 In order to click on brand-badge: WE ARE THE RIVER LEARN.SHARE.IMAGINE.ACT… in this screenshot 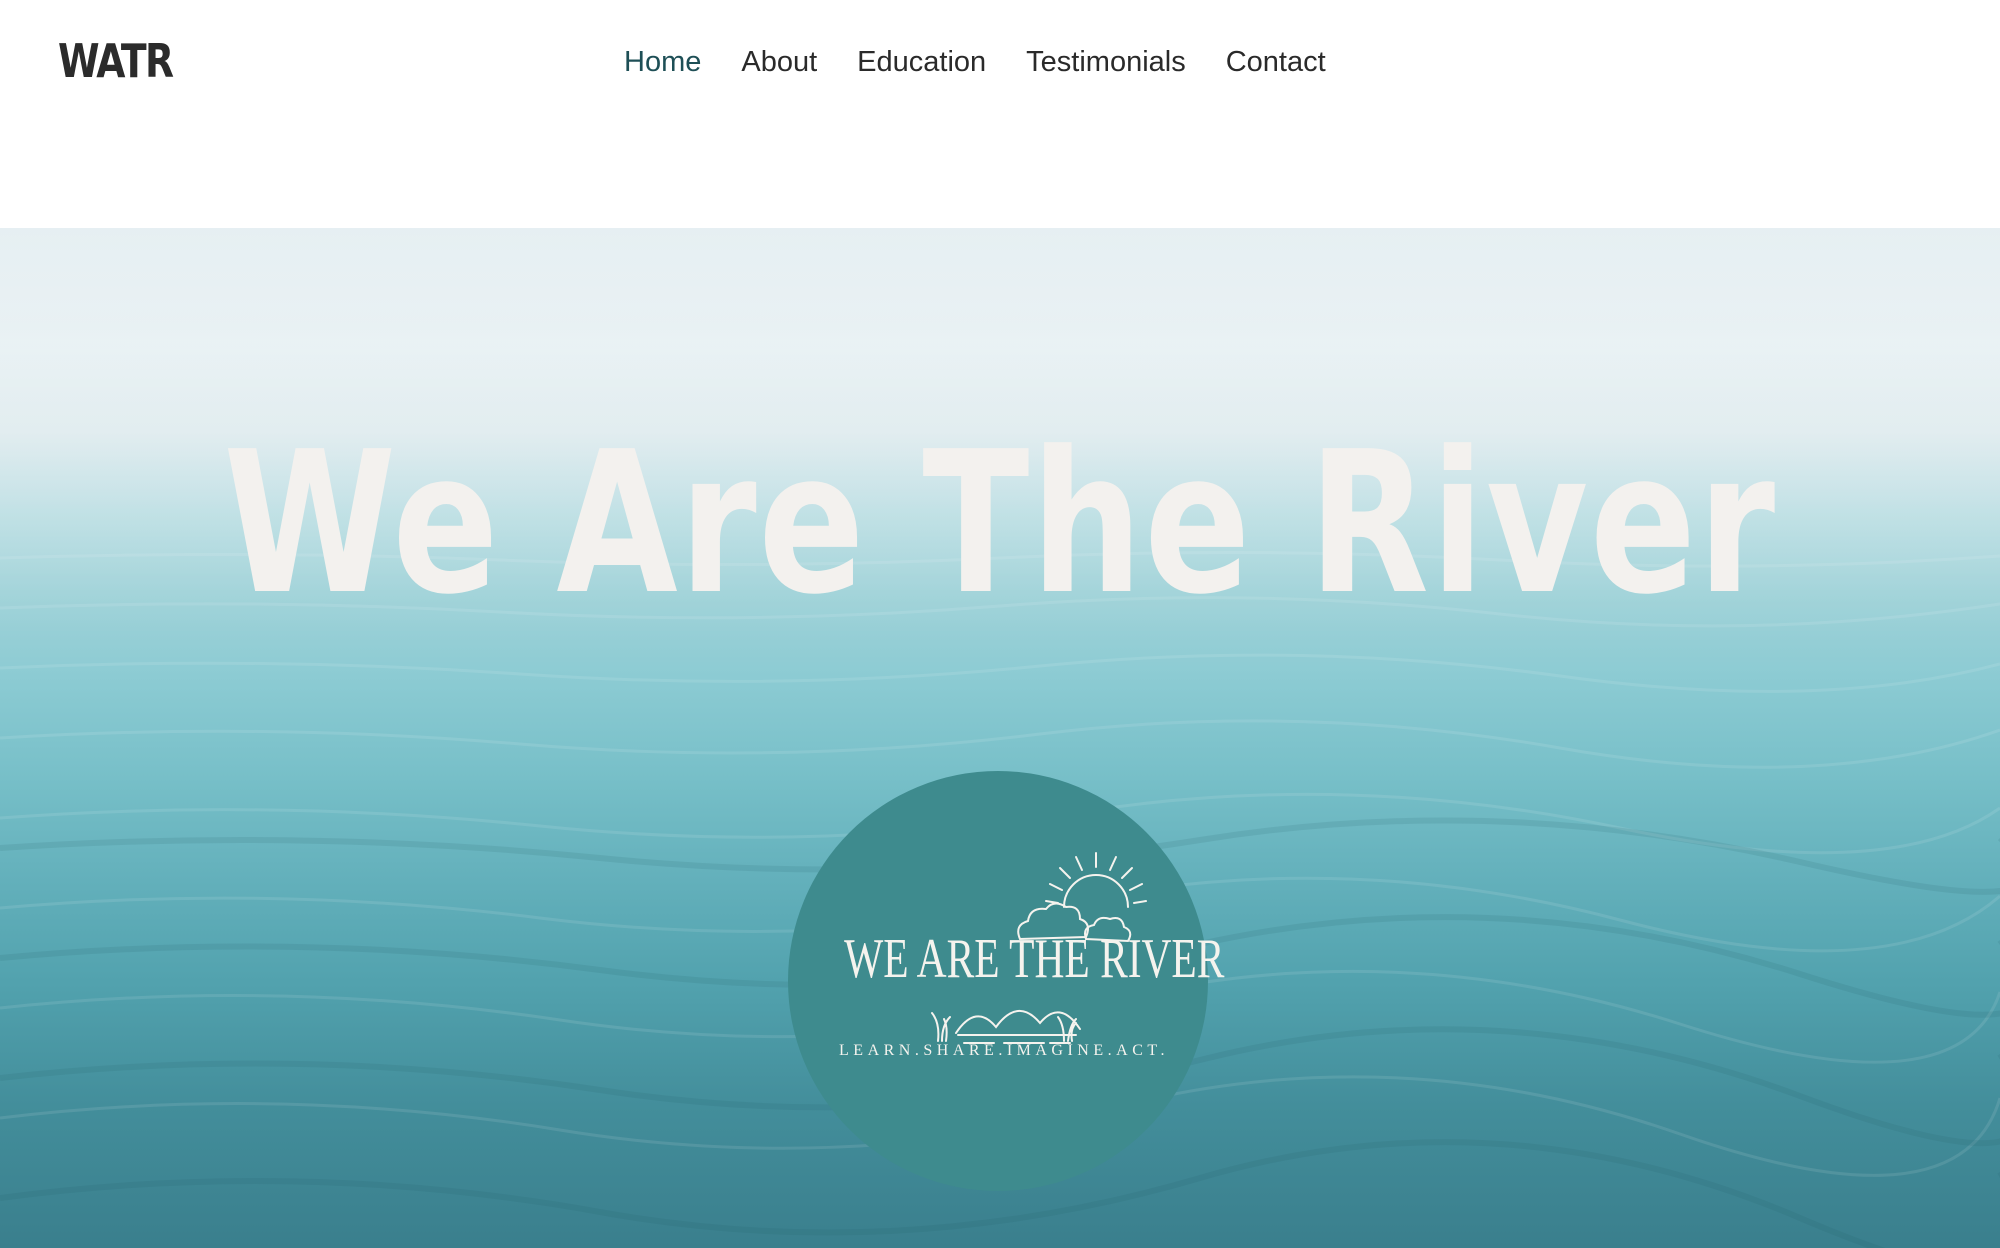, I will do `click(1006, 981)`.